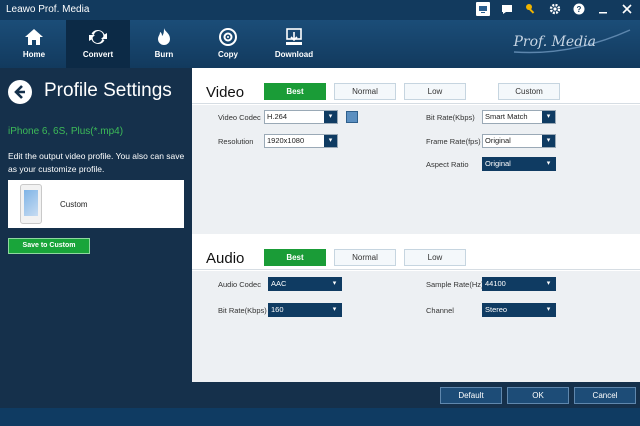 The width and height of the screenshot is (640, 426). What do you see at coordinates (529, 91) in the screenshot?
I see `video-quality-custom-button: Custom` at bounding box center [529, 91].